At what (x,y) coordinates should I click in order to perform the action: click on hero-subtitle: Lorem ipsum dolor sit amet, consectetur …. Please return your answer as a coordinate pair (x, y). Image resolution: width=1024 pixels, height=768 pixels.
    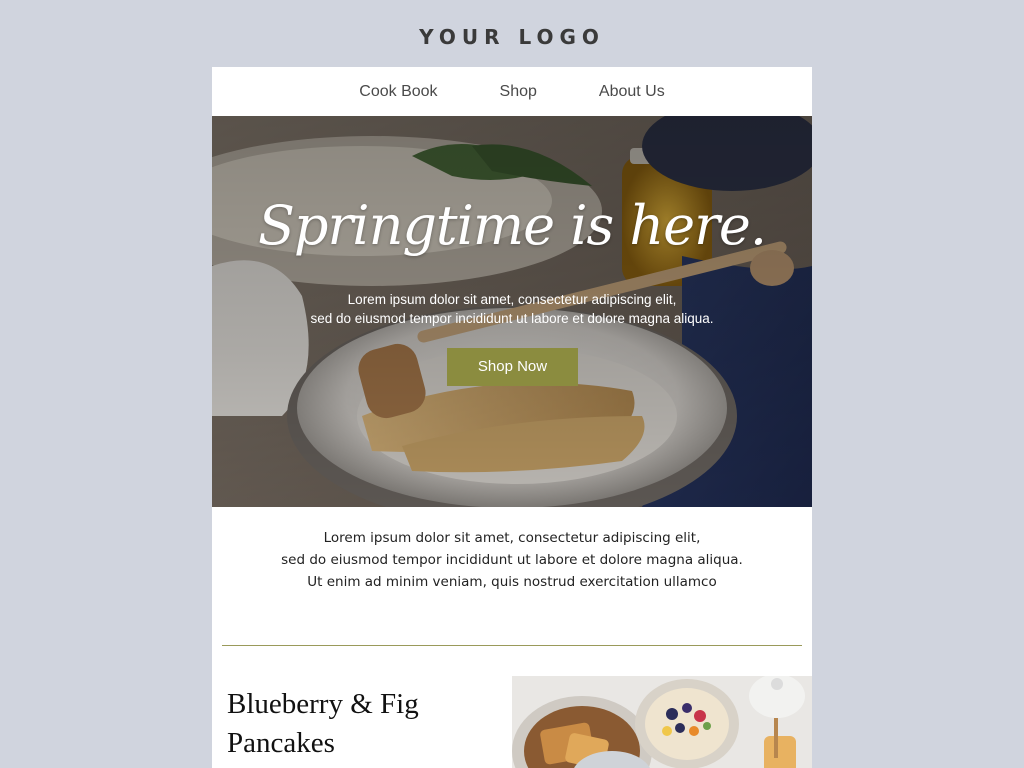
    Looking at the image, I should click on (512, 309).